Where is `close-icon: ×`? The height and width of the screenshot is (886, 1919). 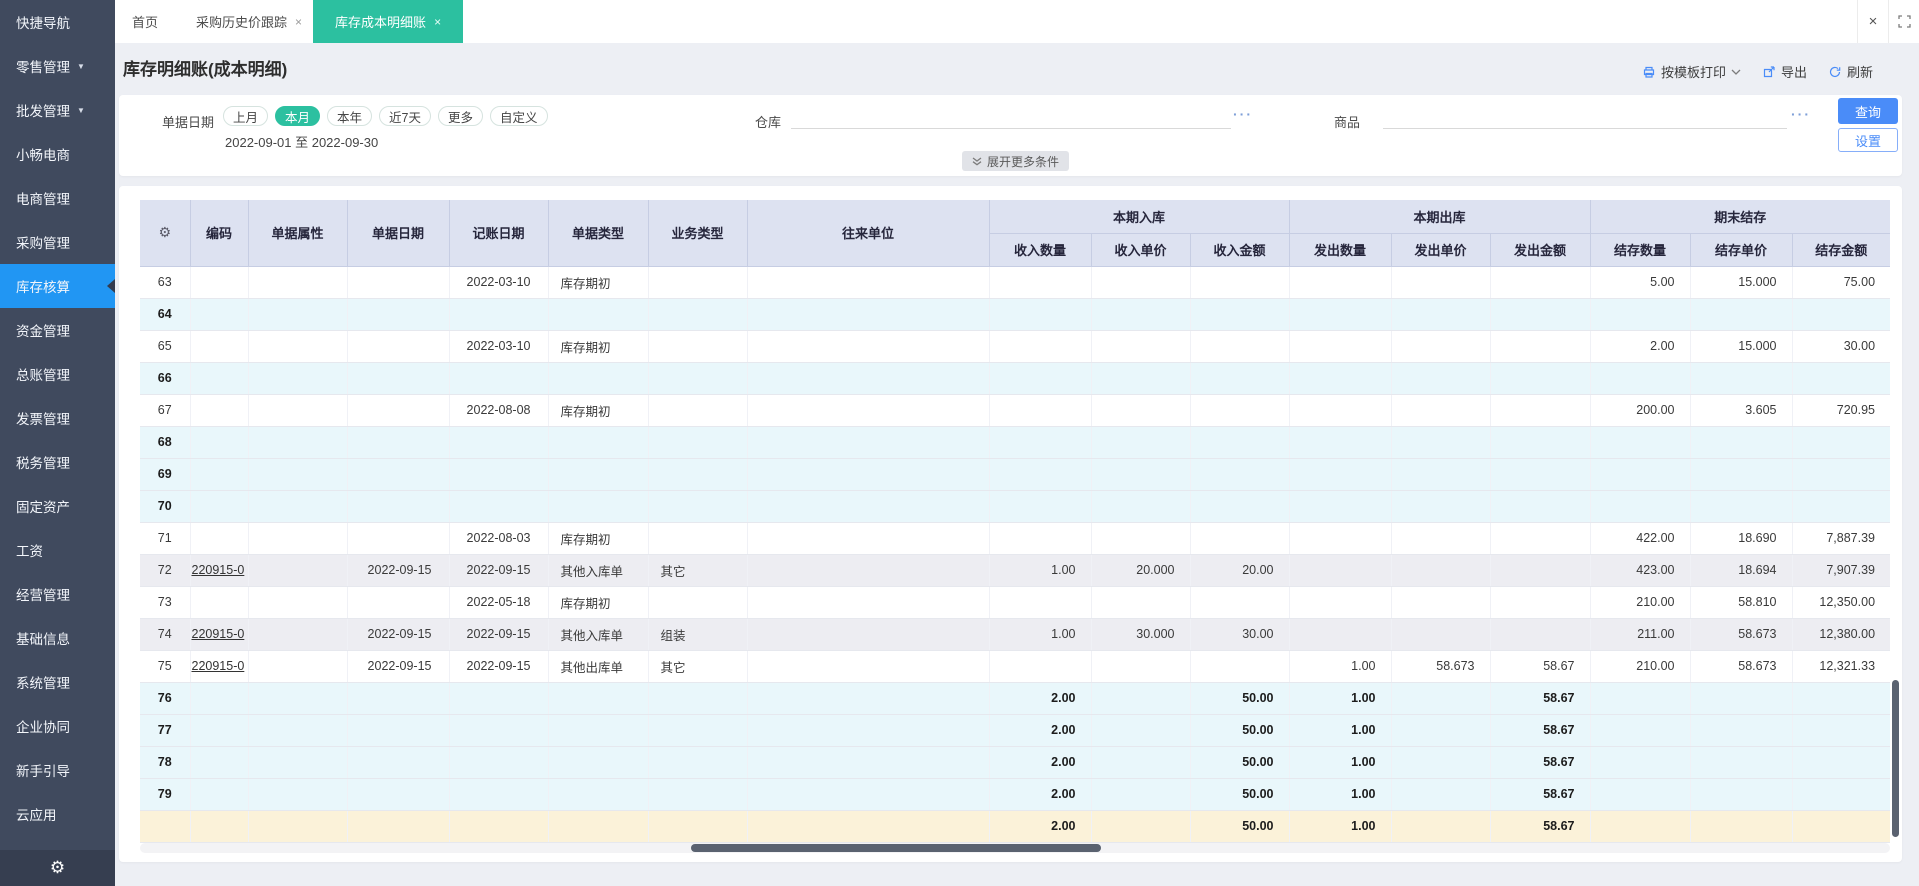 close-icon: × is located at coordinates (1872, 21).